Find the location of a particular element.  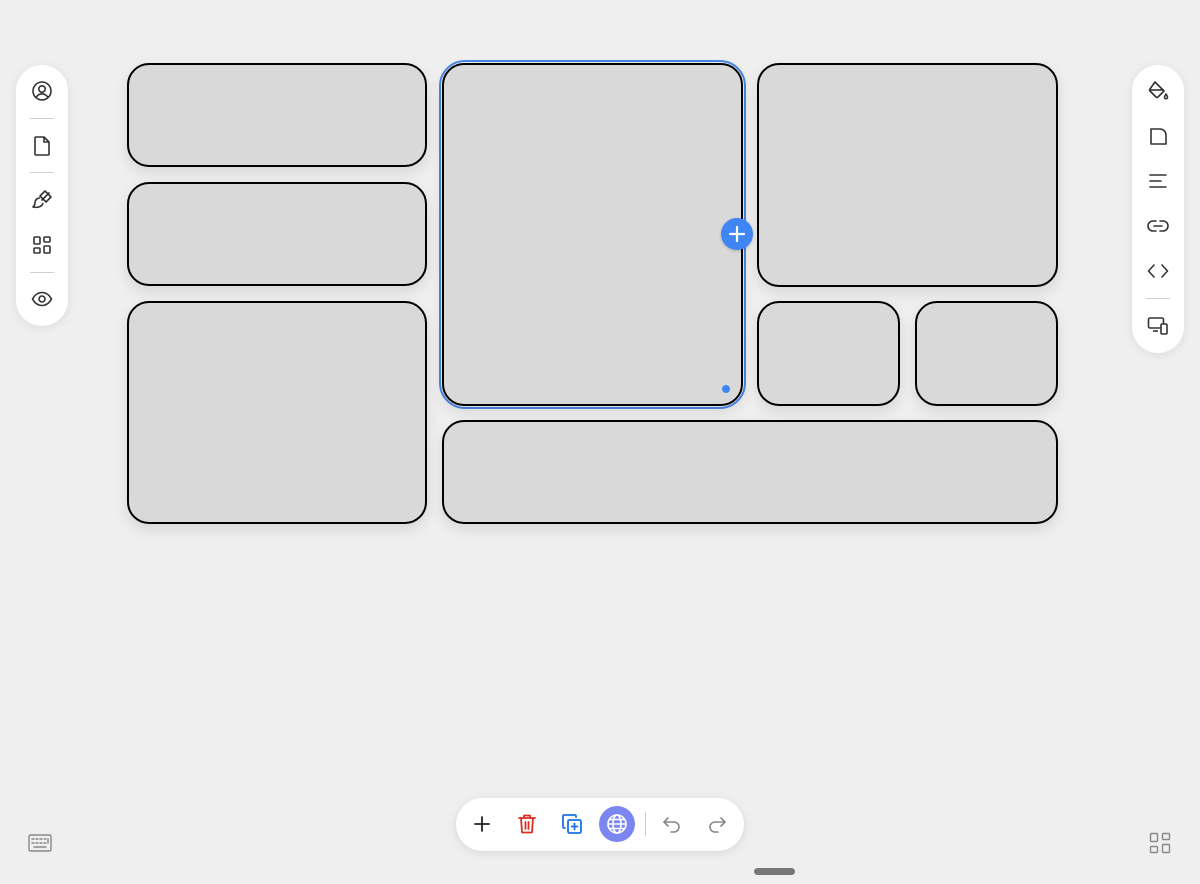

redo-icon is located at coordinates (717, 824).